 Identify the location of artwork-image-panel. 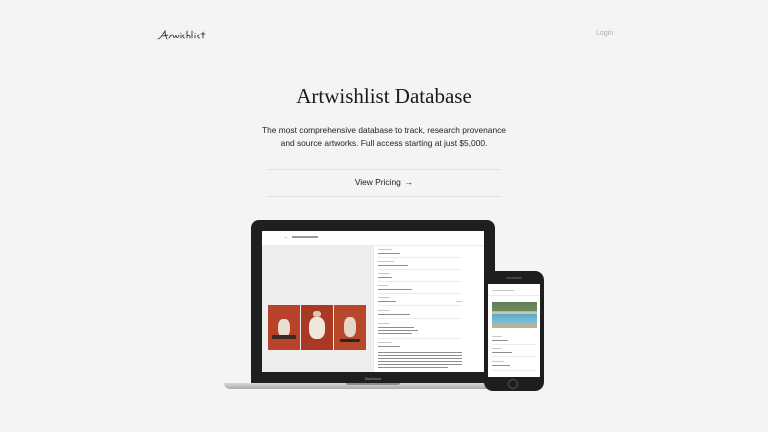
(317, 309).